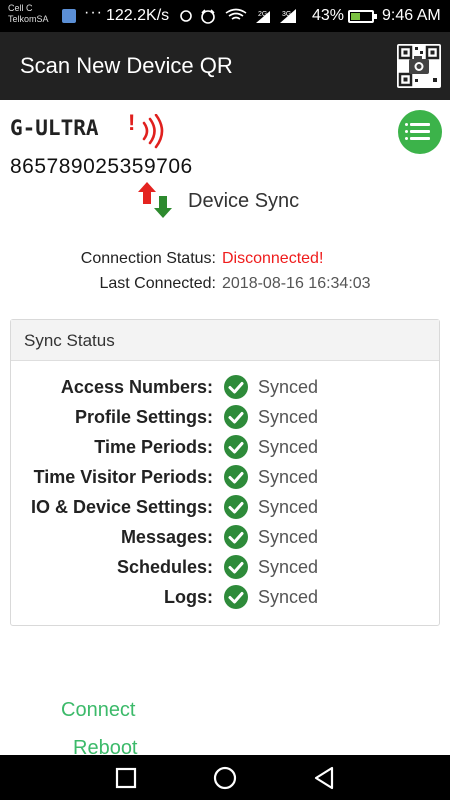 The height and width of the screenshot is (800, 450). Describe the element at coordinates (101, 166) in the screenshot. I see `device-id: 865789025359706` at that location.